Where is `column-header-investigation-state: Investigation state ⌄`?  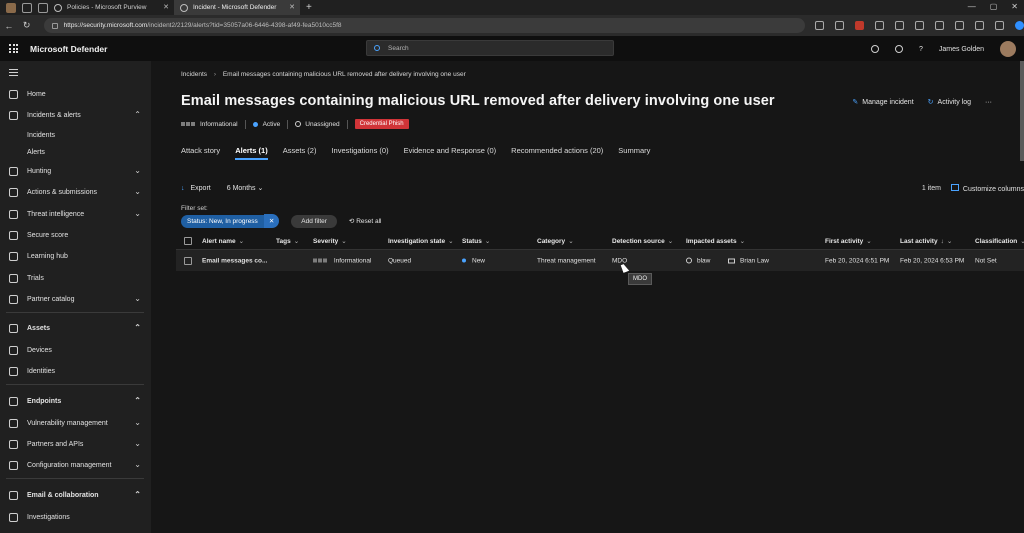 column-header-investigation-state: Investigation state ⌄ is located at coordinates (421, 241).